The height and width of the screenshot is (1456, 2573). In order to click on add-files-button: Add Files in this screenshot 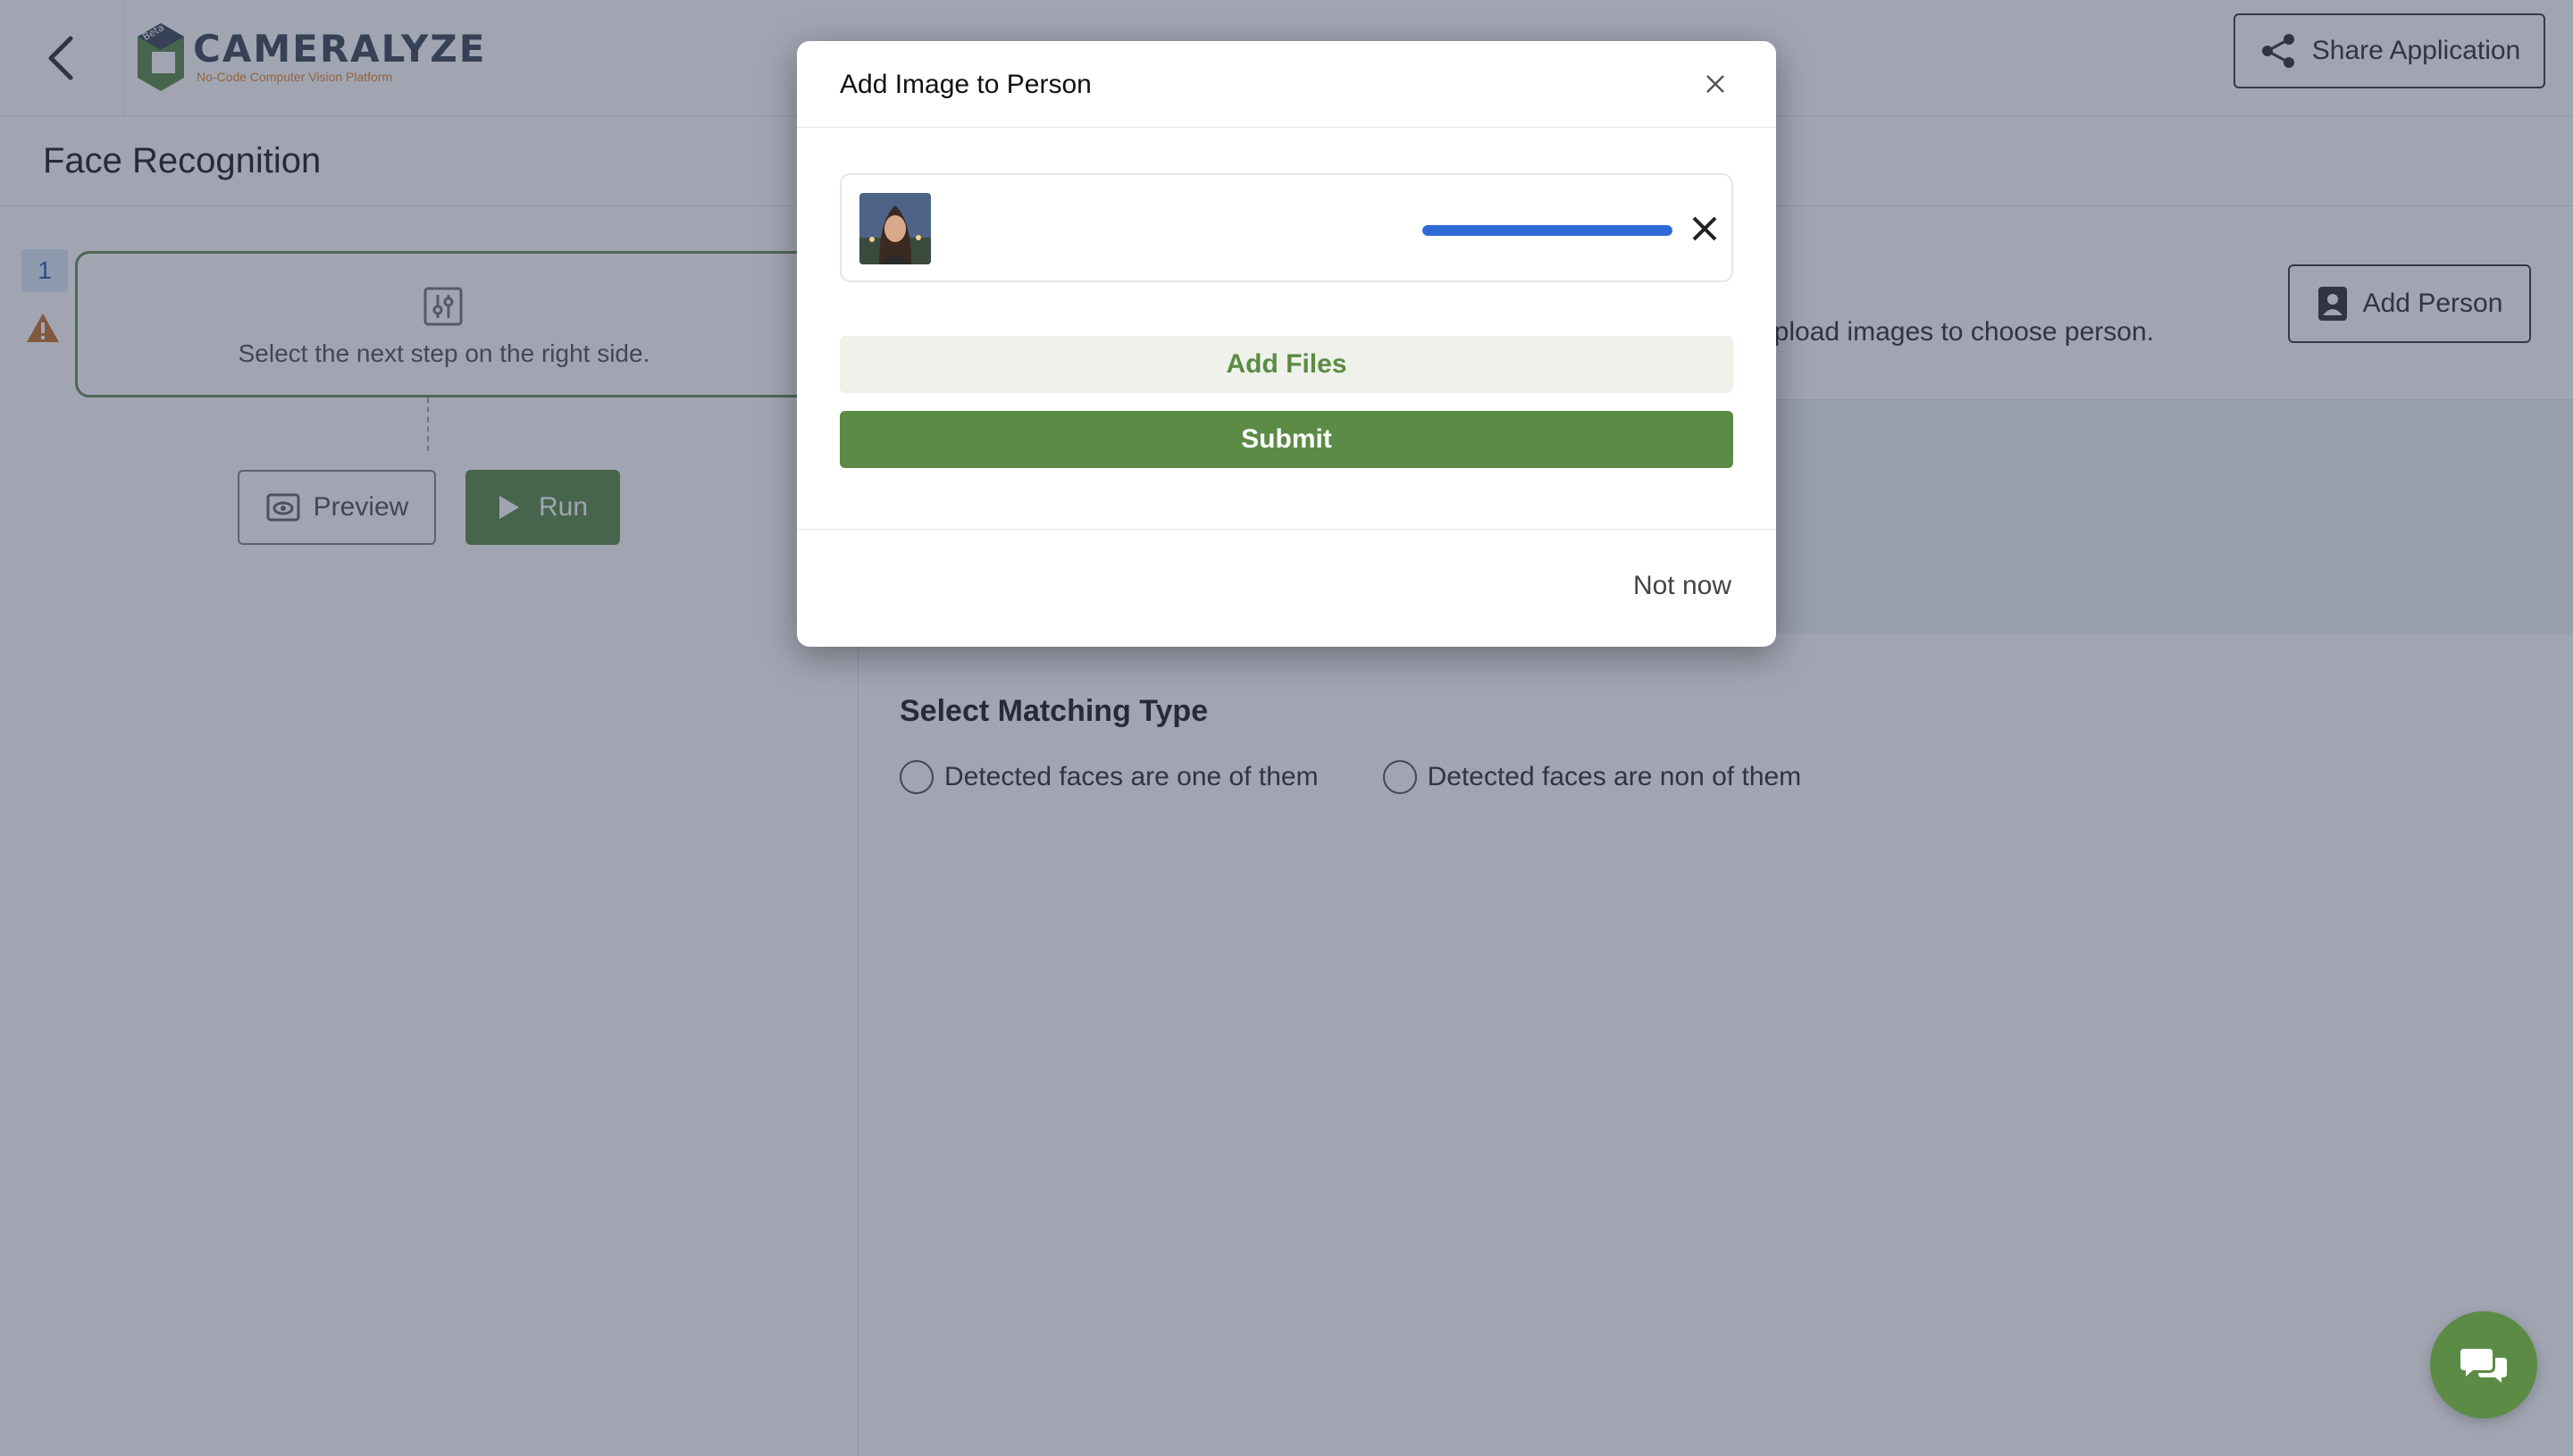, I will do `click(1286, 364)`.